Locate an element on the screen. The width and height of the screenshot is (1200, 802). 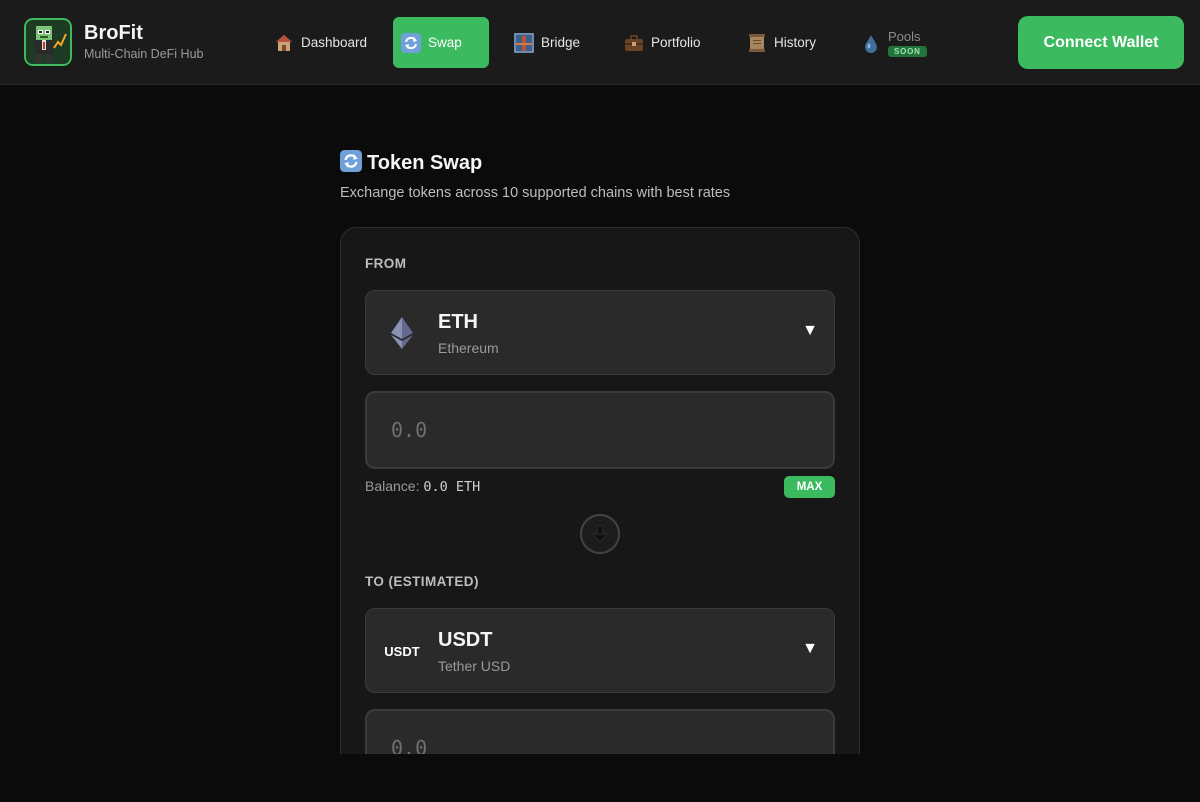
nav-pools: Pools SOON is located at coordinates (895, 42).